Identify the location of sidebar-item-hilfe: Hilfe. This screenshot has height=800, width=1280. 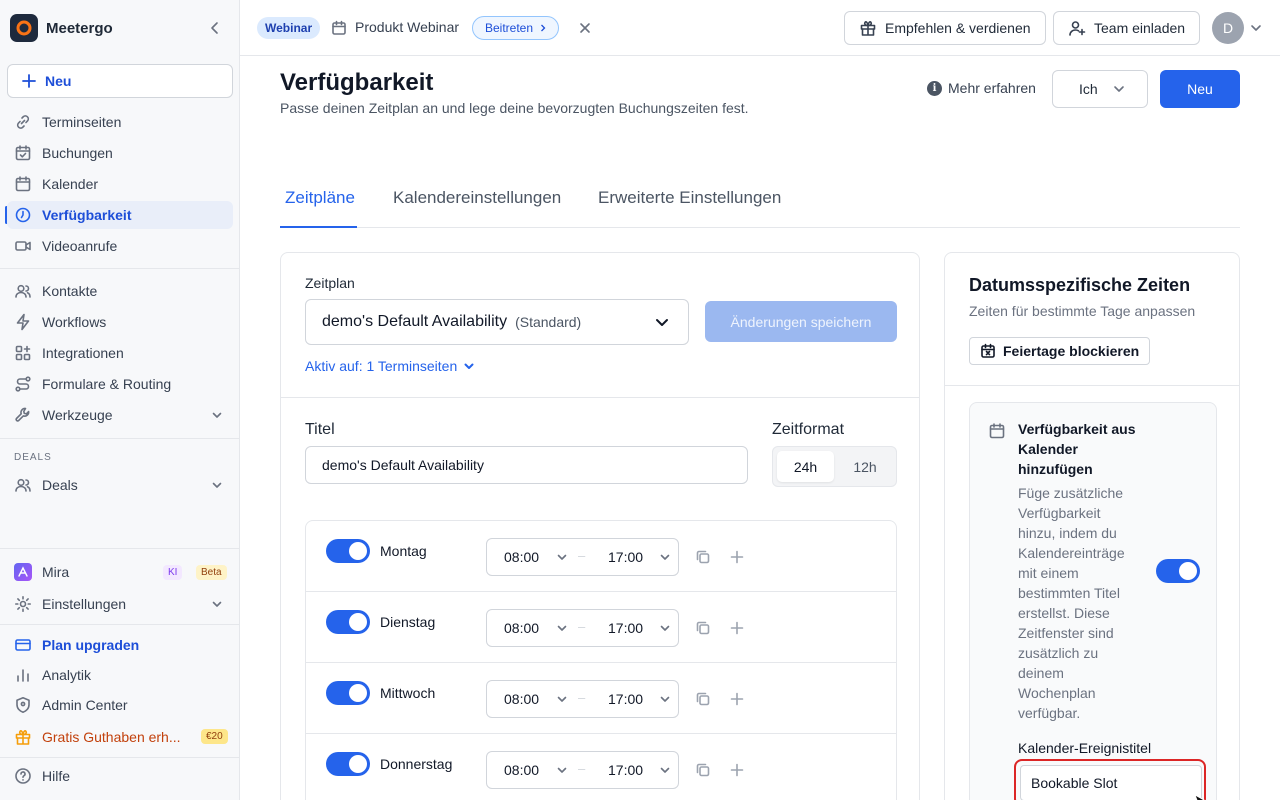
(120, 776).